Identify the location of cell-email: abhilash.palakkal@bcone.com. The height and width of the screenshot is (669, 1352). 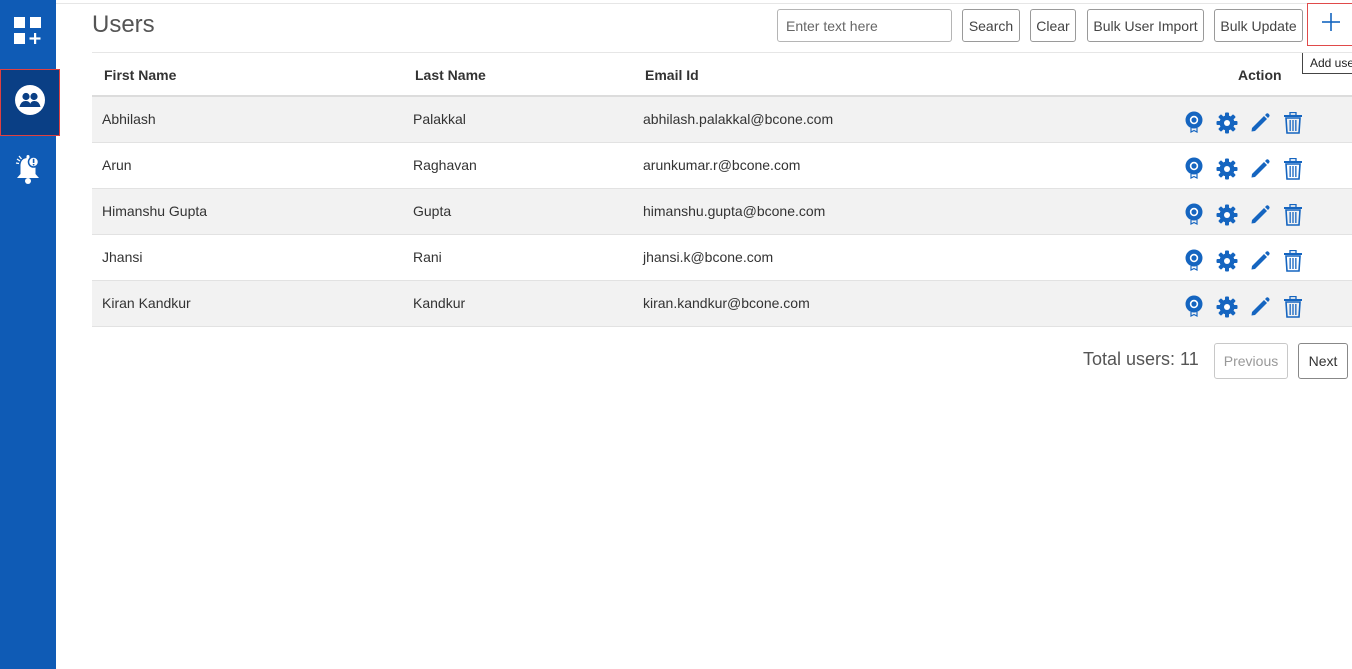
(738, 119).